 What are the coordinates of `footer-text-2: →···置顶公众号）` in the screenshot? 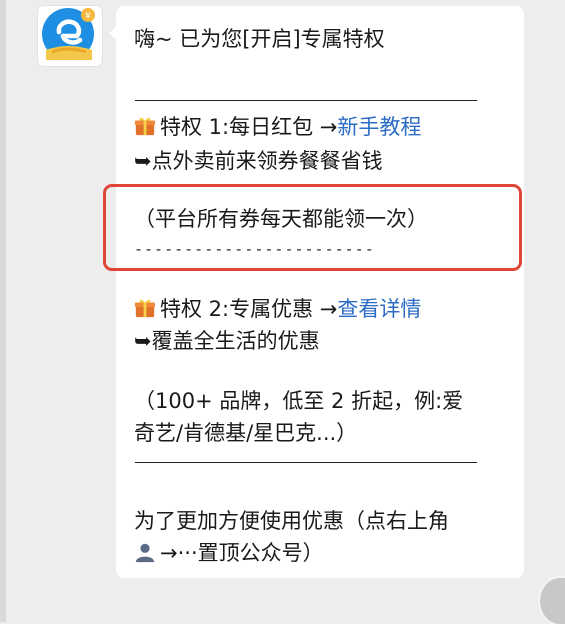 It's located at (229, 553).